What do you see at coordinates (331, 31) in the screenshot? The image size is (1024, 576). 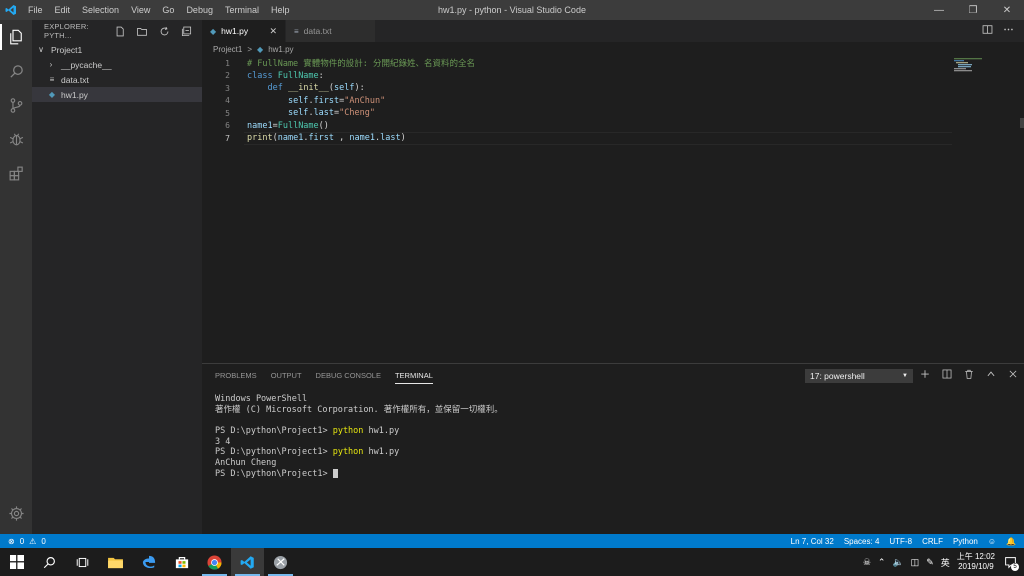 I see `tab-data-txt: ≡ data.txt` at bounding box center [331, 31].